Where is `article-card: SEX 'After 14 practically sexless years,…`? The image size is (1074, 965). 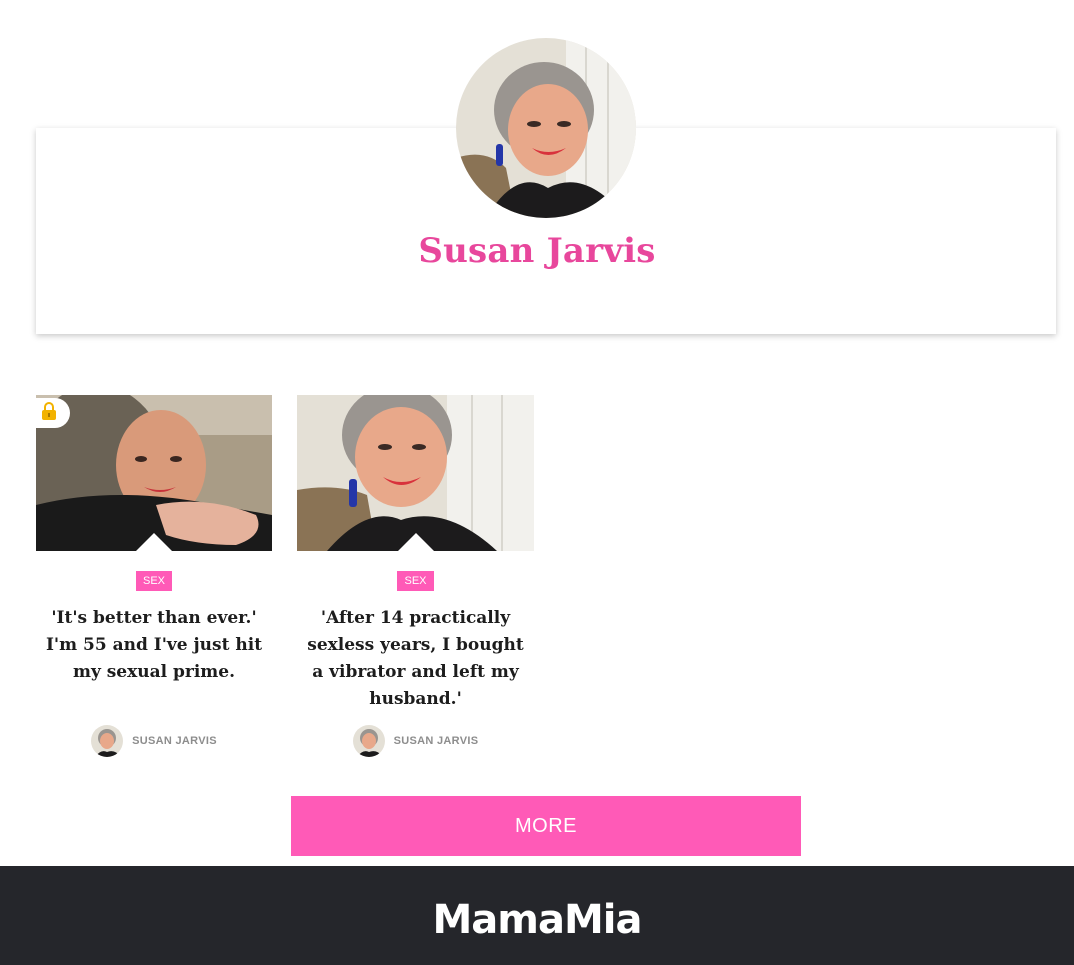
article-card: SEX 'After 14 practically sexless years,… is located at coordinates (415, 576).